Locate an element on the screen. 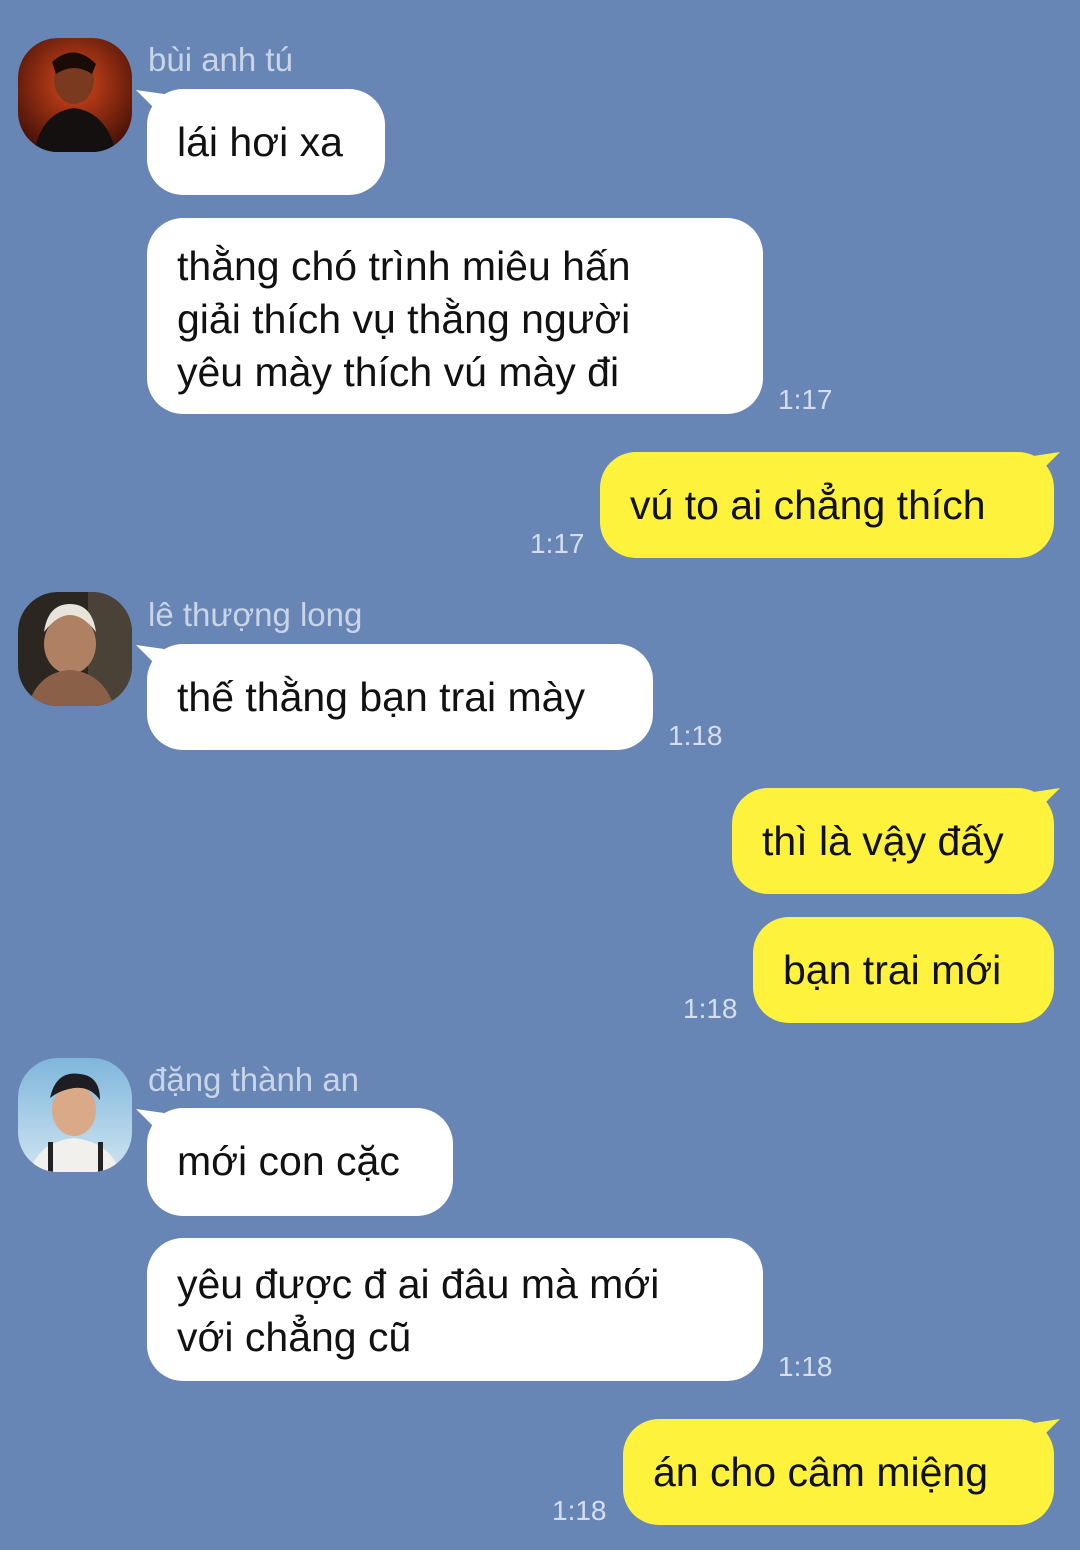 The width and height of the screenshot is (1080, 1550). sender-name: bùi anh tú is located at coordinates (220, 59).